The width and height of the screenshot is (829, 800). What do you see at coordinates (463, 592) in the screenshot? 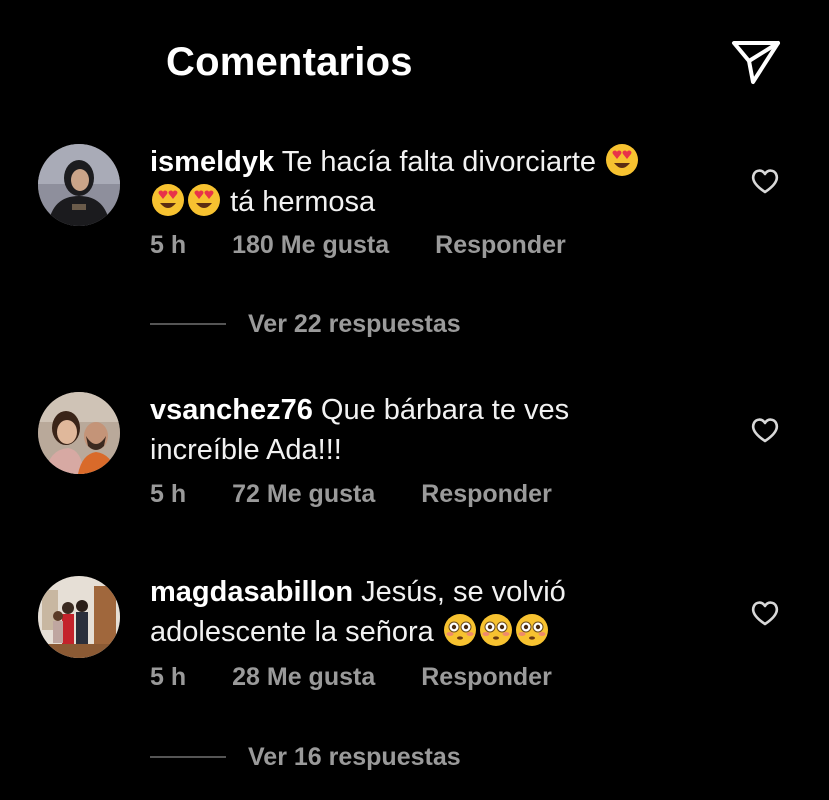
I see `comment-body-line1: Jesús, se volvió` at bounding box center [463, 592].